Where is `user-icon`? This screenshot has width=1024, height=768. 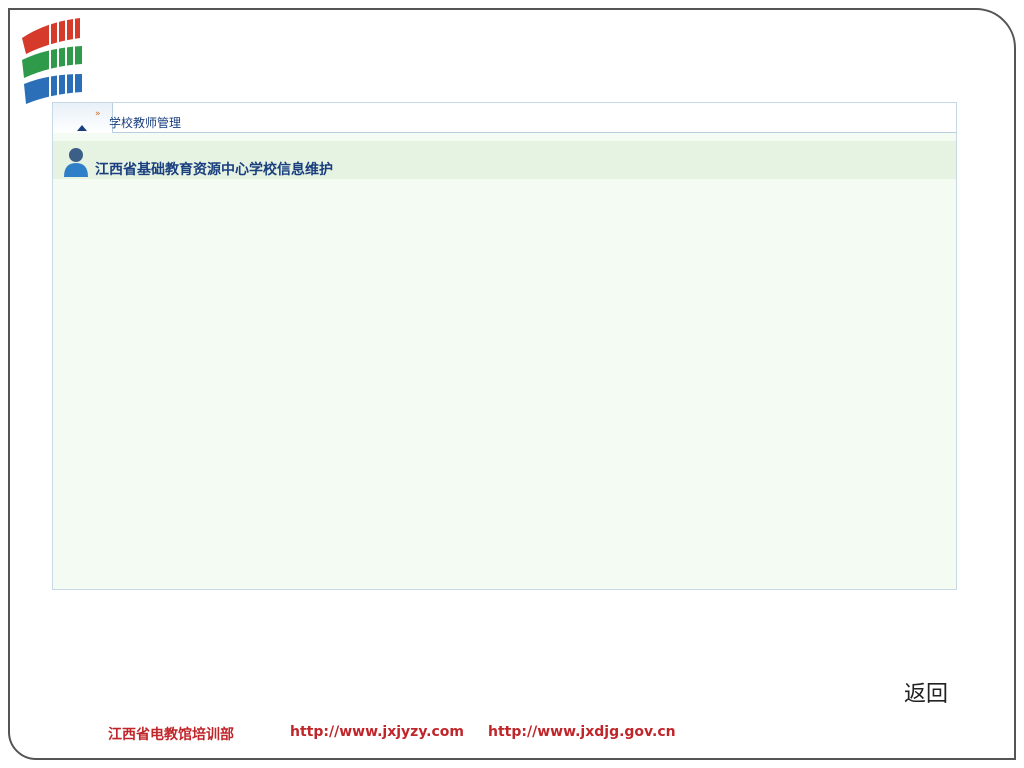 user-icon is located at coordinates (76, 162).